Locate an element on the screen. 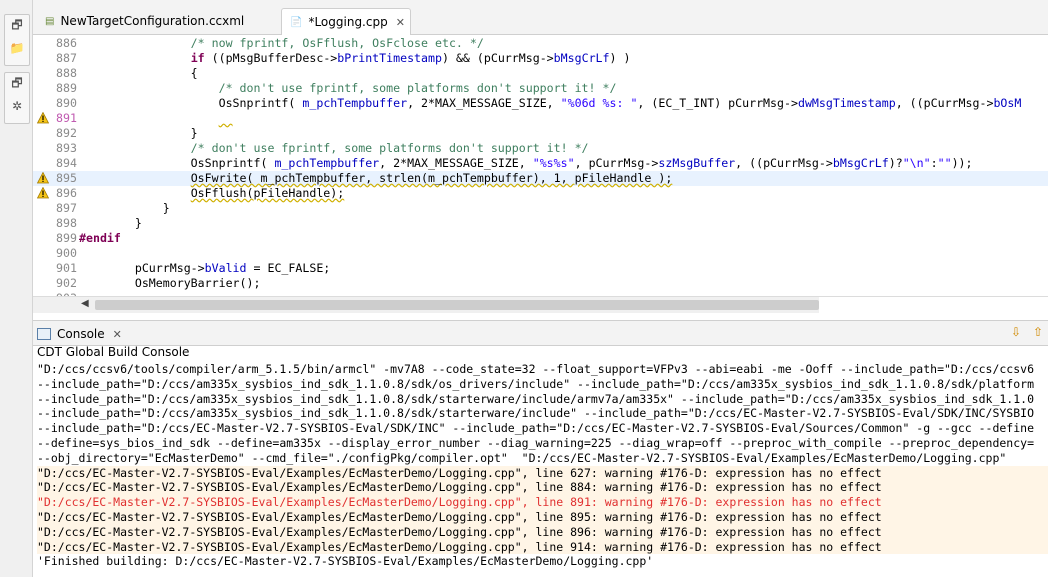 This screenshot has height=577, width=1048. tab-logging-cpp: 📄 *Logging.cpp ✕ is located at coordinates (346, 21).